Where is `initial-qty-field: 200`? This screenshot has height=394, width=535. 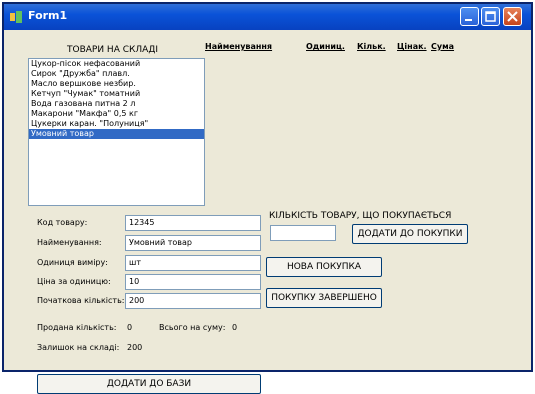 initial-qty-field: 200 is located at coordinates (193, 301).